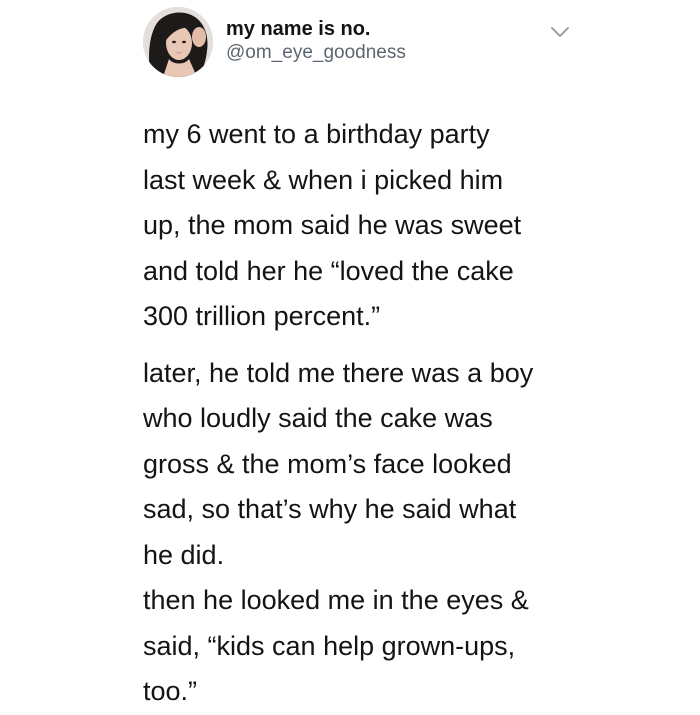 This screenshot has height=715, width=700. Describe the element at coordinates (170, 691) in the screenshot. I see `tweet-line: too.”` at that location.